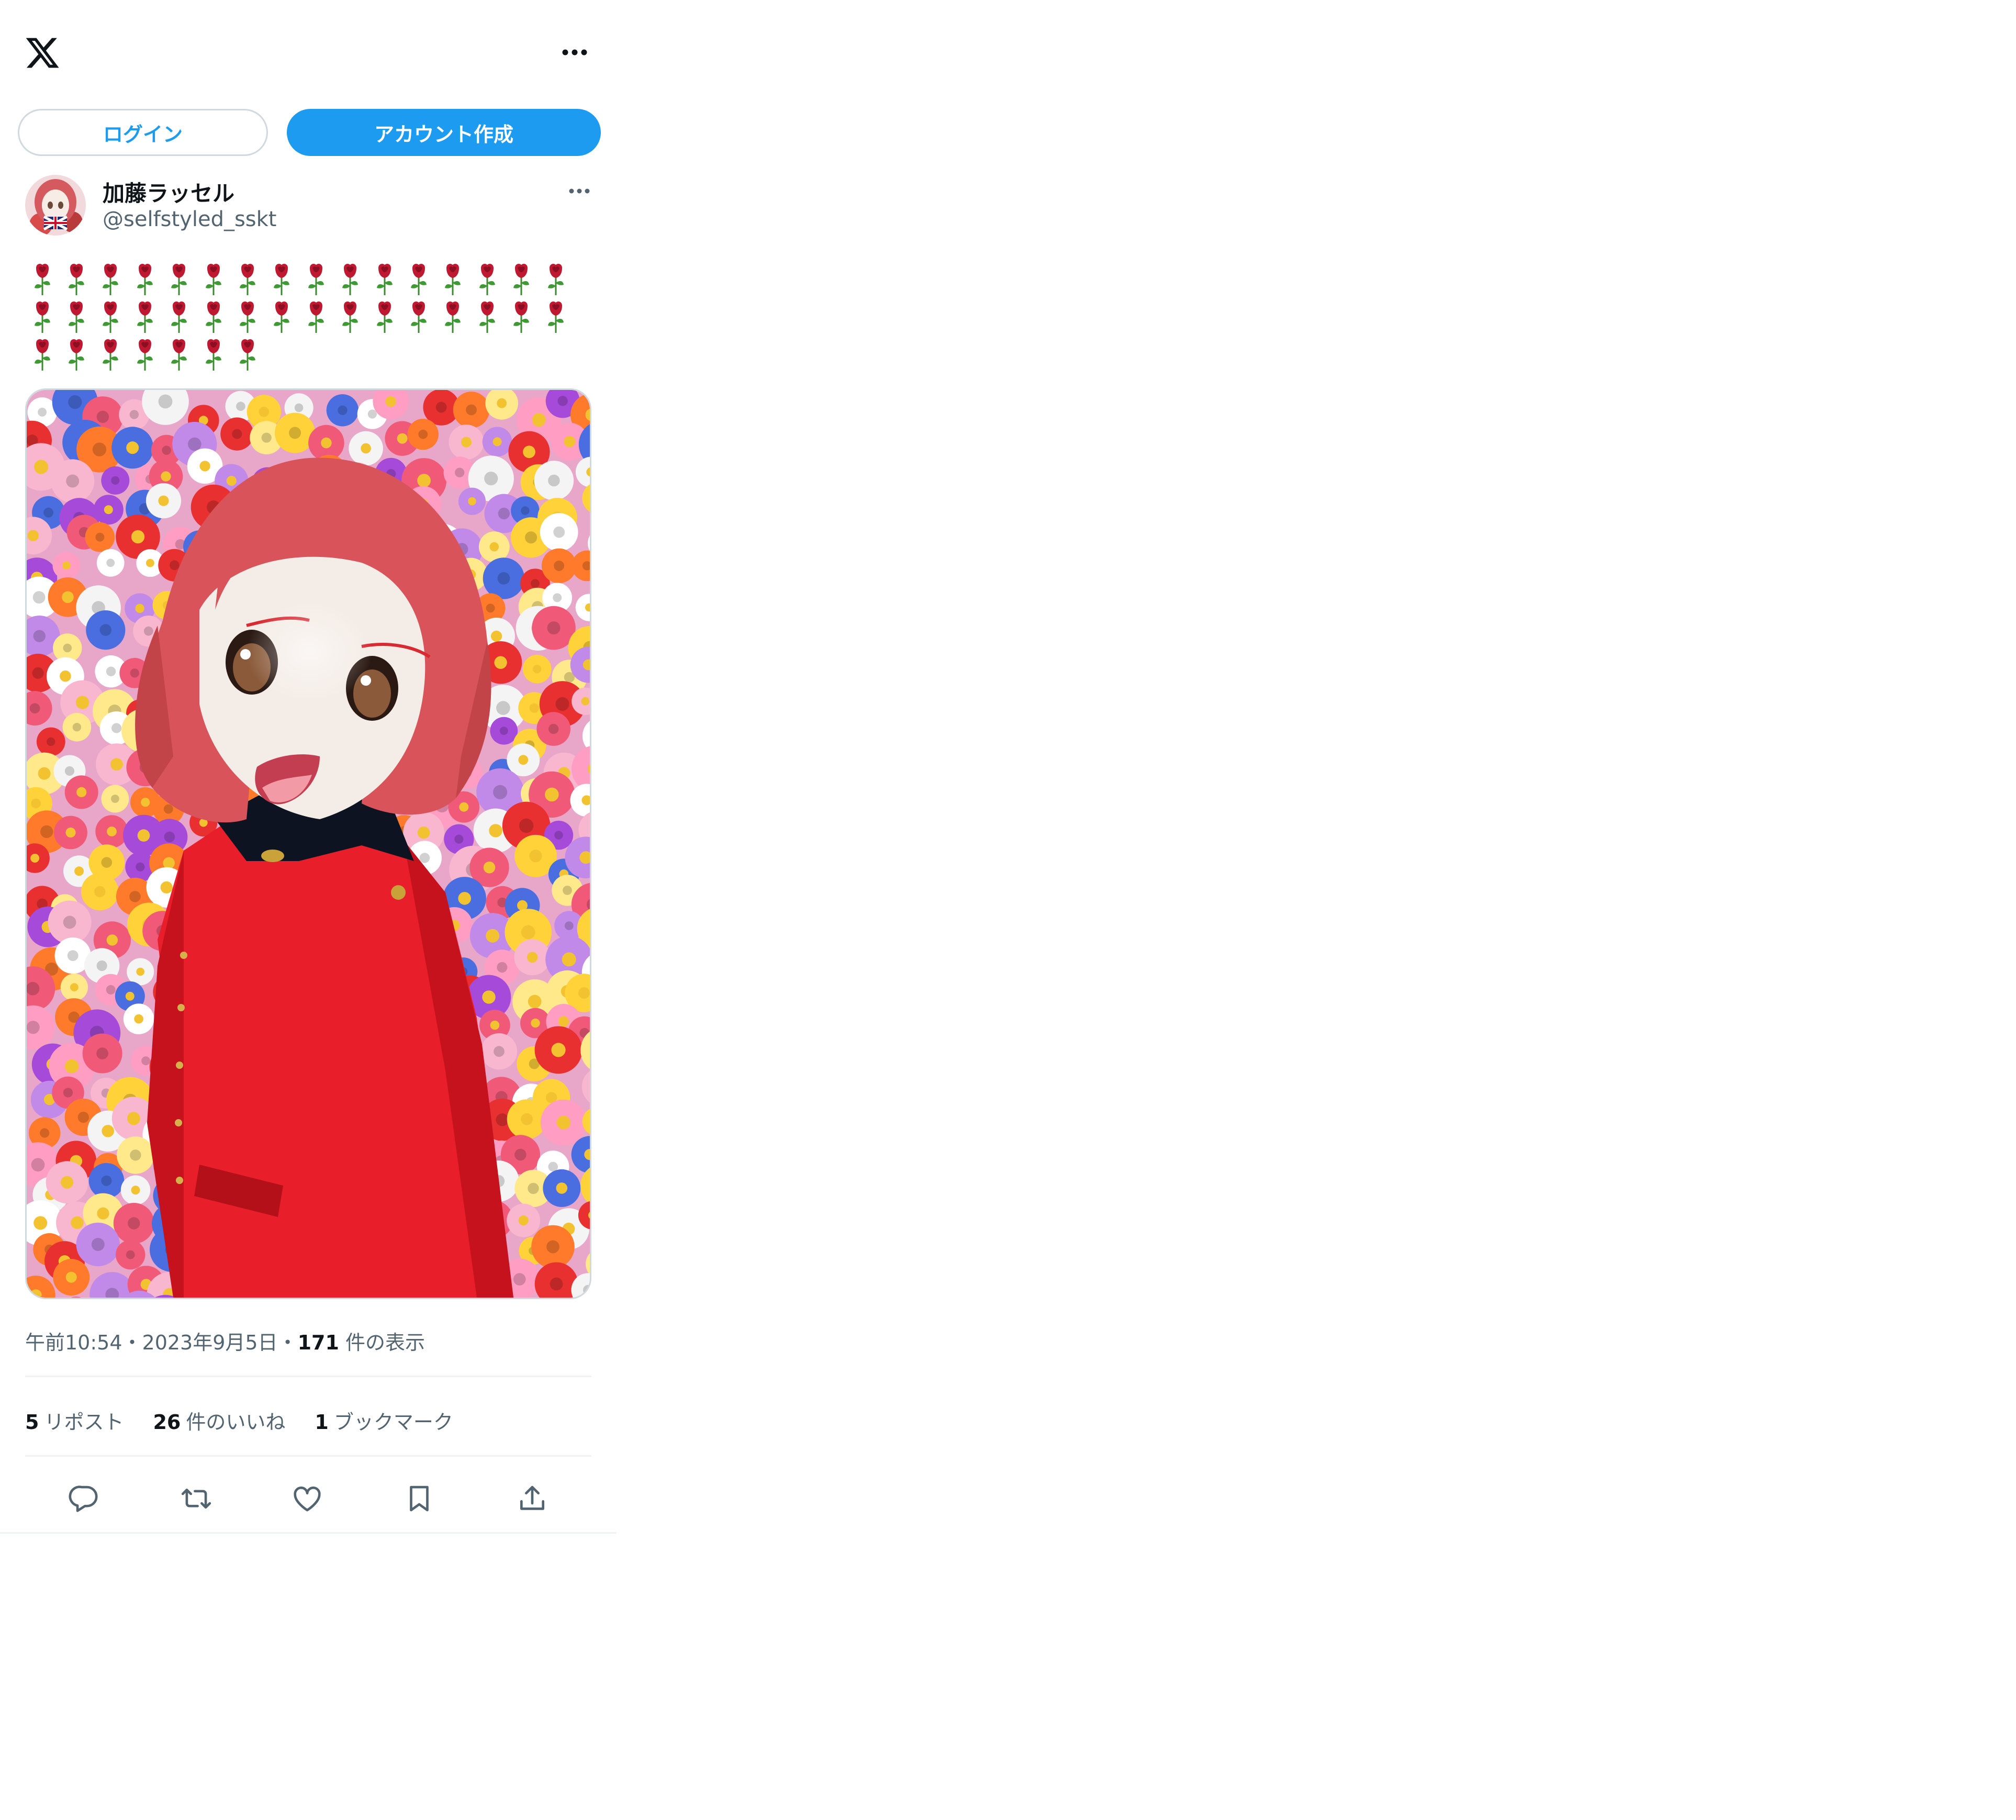 The width and height of the screenshot is (2016, 1820). I want to click on likes-count: 26, so click(167, 1423).